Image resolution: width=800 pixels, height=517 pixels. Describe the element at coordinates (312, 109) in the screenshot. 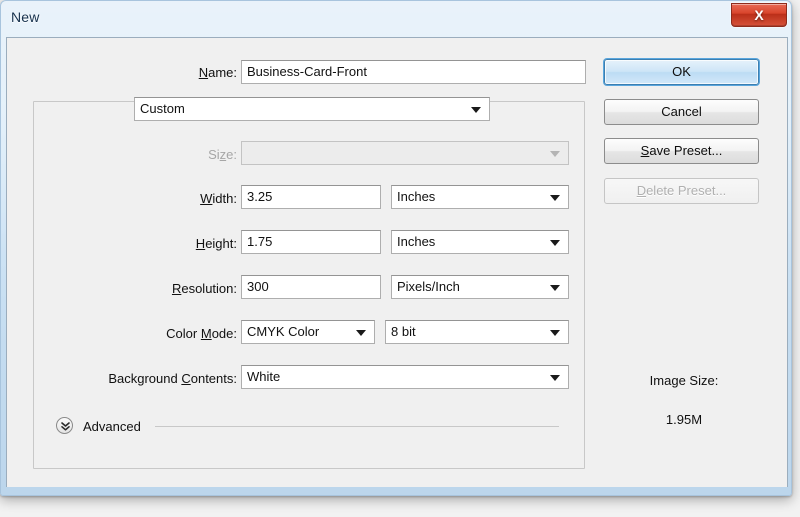

I see `preset-dropdown: Custom` at that location.